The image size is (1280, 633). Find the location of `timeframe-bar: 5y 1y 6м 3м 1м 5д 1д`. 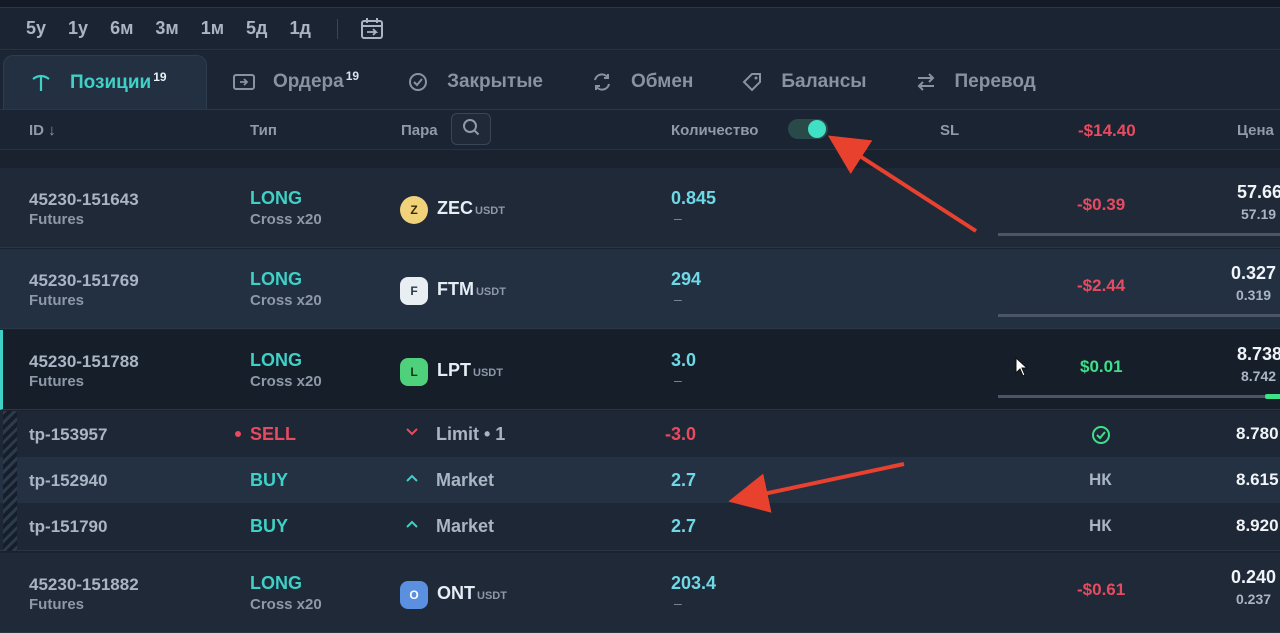

timeframe-bar: 5y 1y 6м 3м 1м 5д 1д is located at coordinates (640, 29).